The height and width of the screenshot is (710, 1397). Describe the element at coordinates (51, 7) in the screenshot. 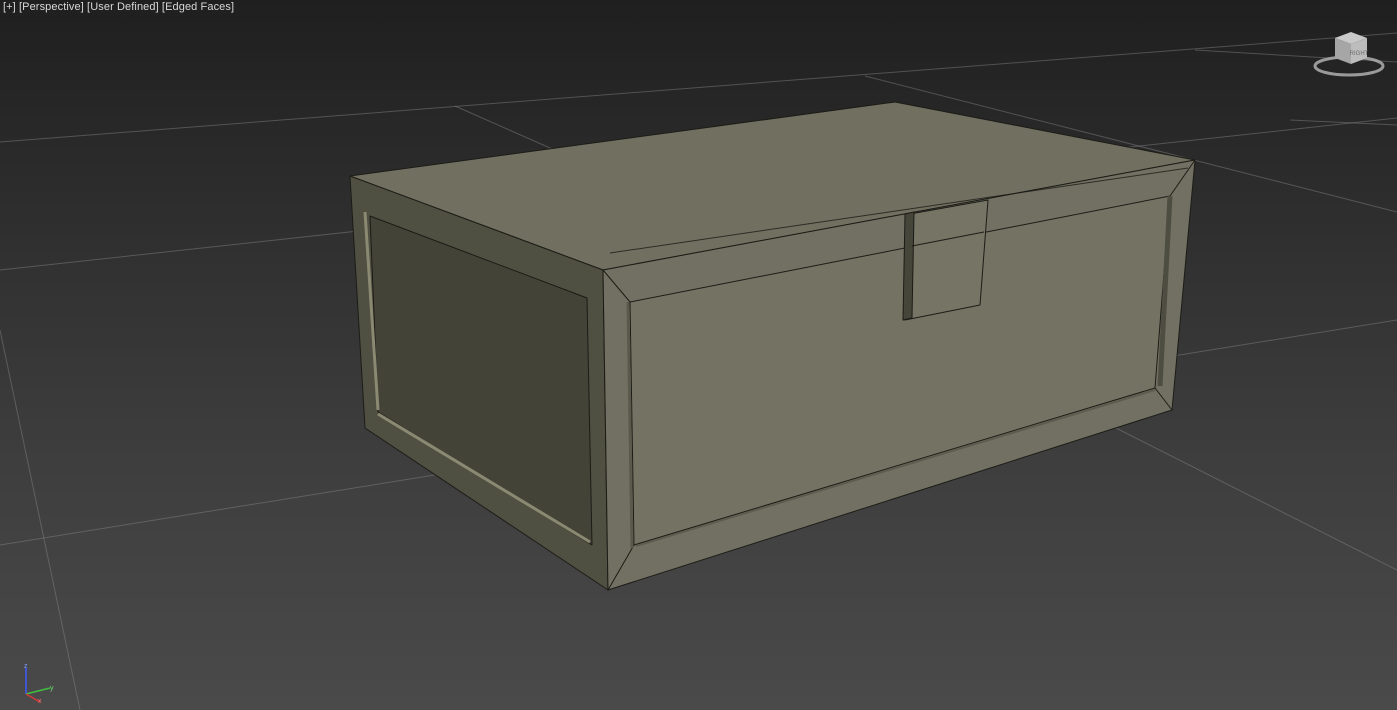

I see `viewport-pov-menu: [Perspective]` at that location.